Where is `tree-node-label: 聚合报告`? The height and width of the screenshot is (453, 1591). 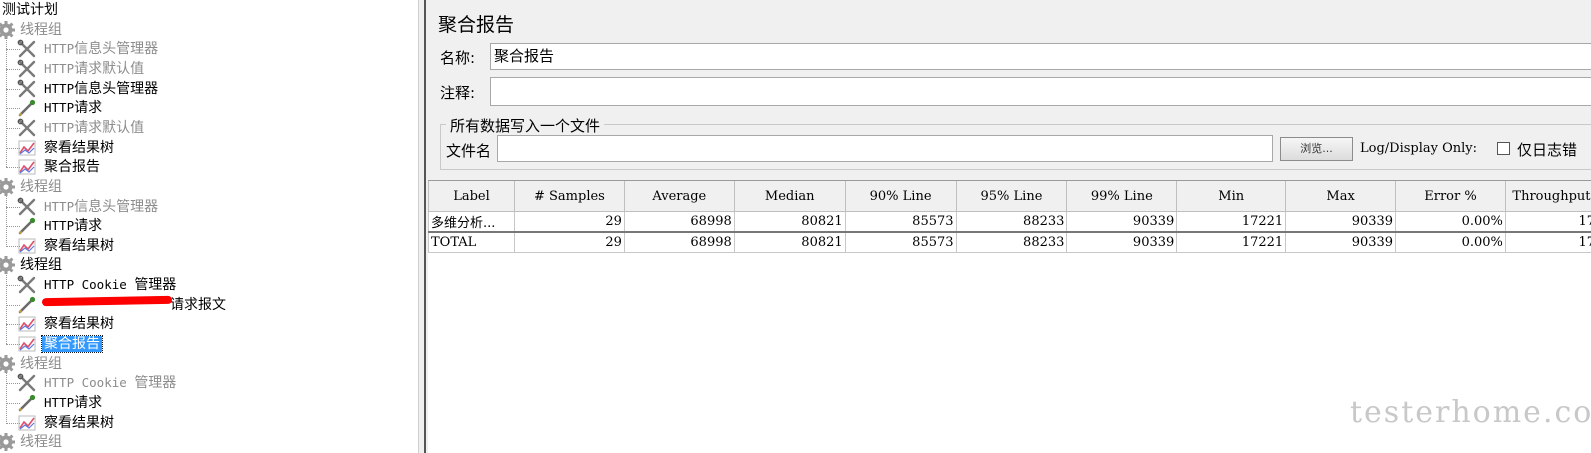
tree-node-label: 聚合报告 is located at coordinates (72, 167).